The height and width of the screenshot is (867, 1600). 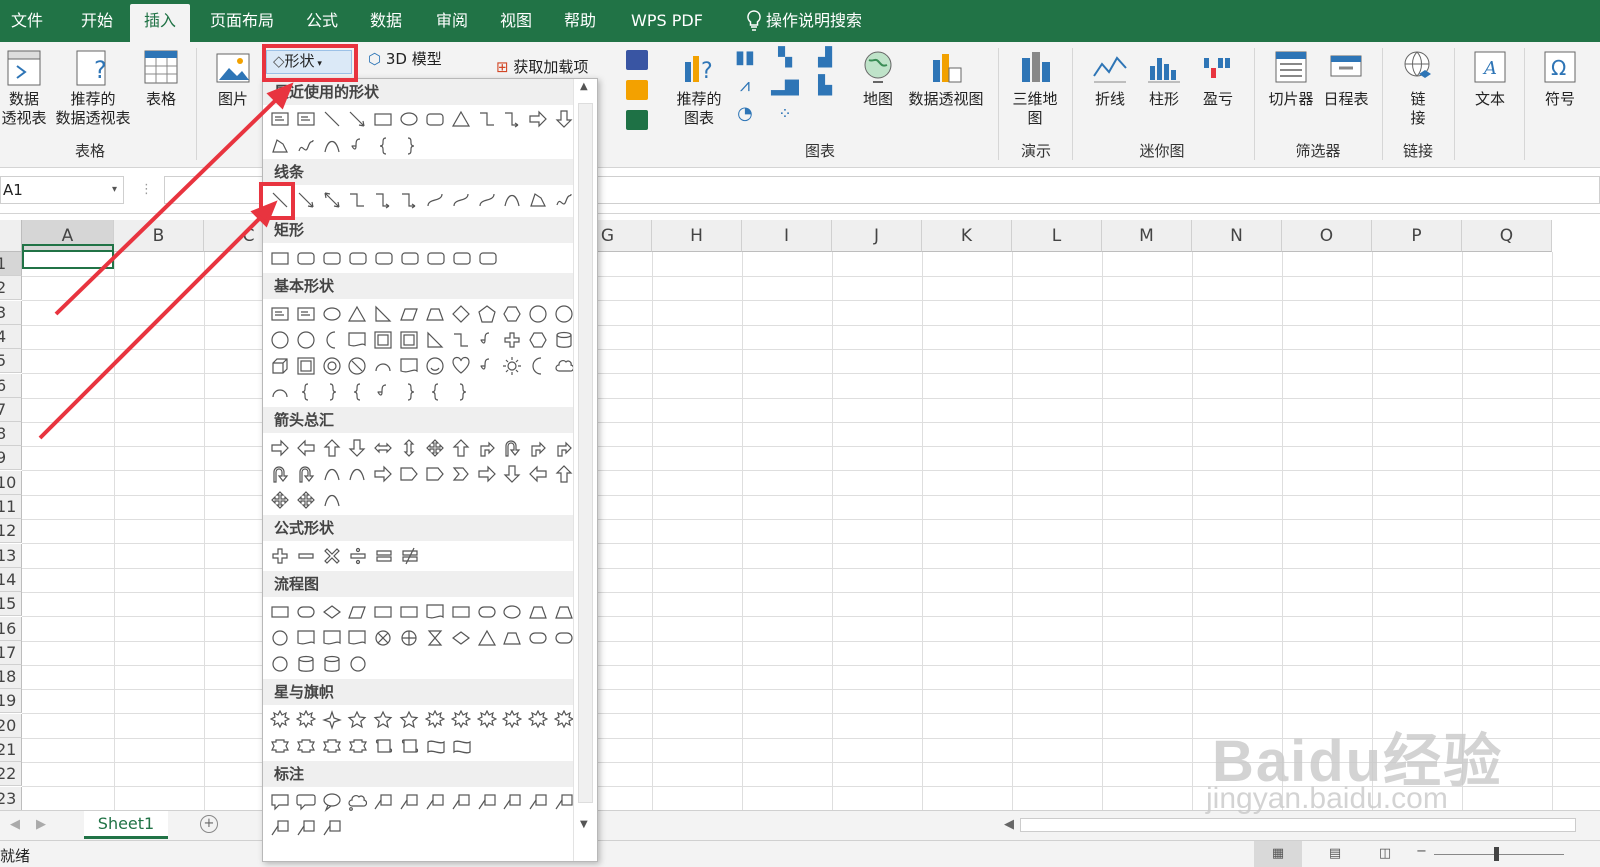 I want to click on select-all-corner, so click(x=11, y=236).